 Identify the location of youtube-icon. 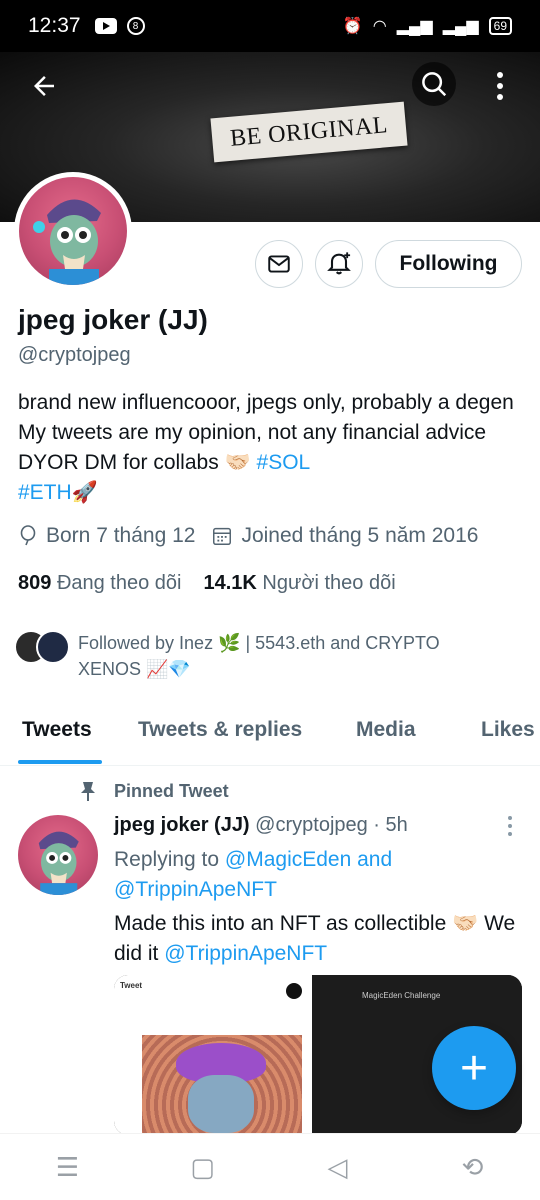
(105, 26).